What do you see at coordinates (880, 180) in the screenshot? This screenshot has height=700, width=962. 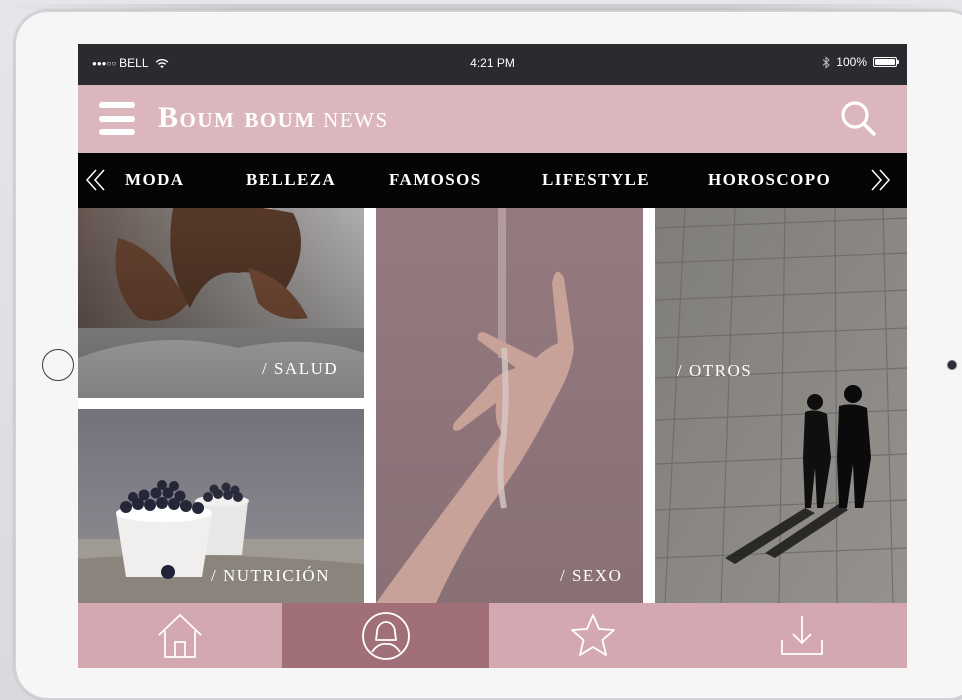 I see `chevron-double-right-icon` at bounding box center [880, 180].